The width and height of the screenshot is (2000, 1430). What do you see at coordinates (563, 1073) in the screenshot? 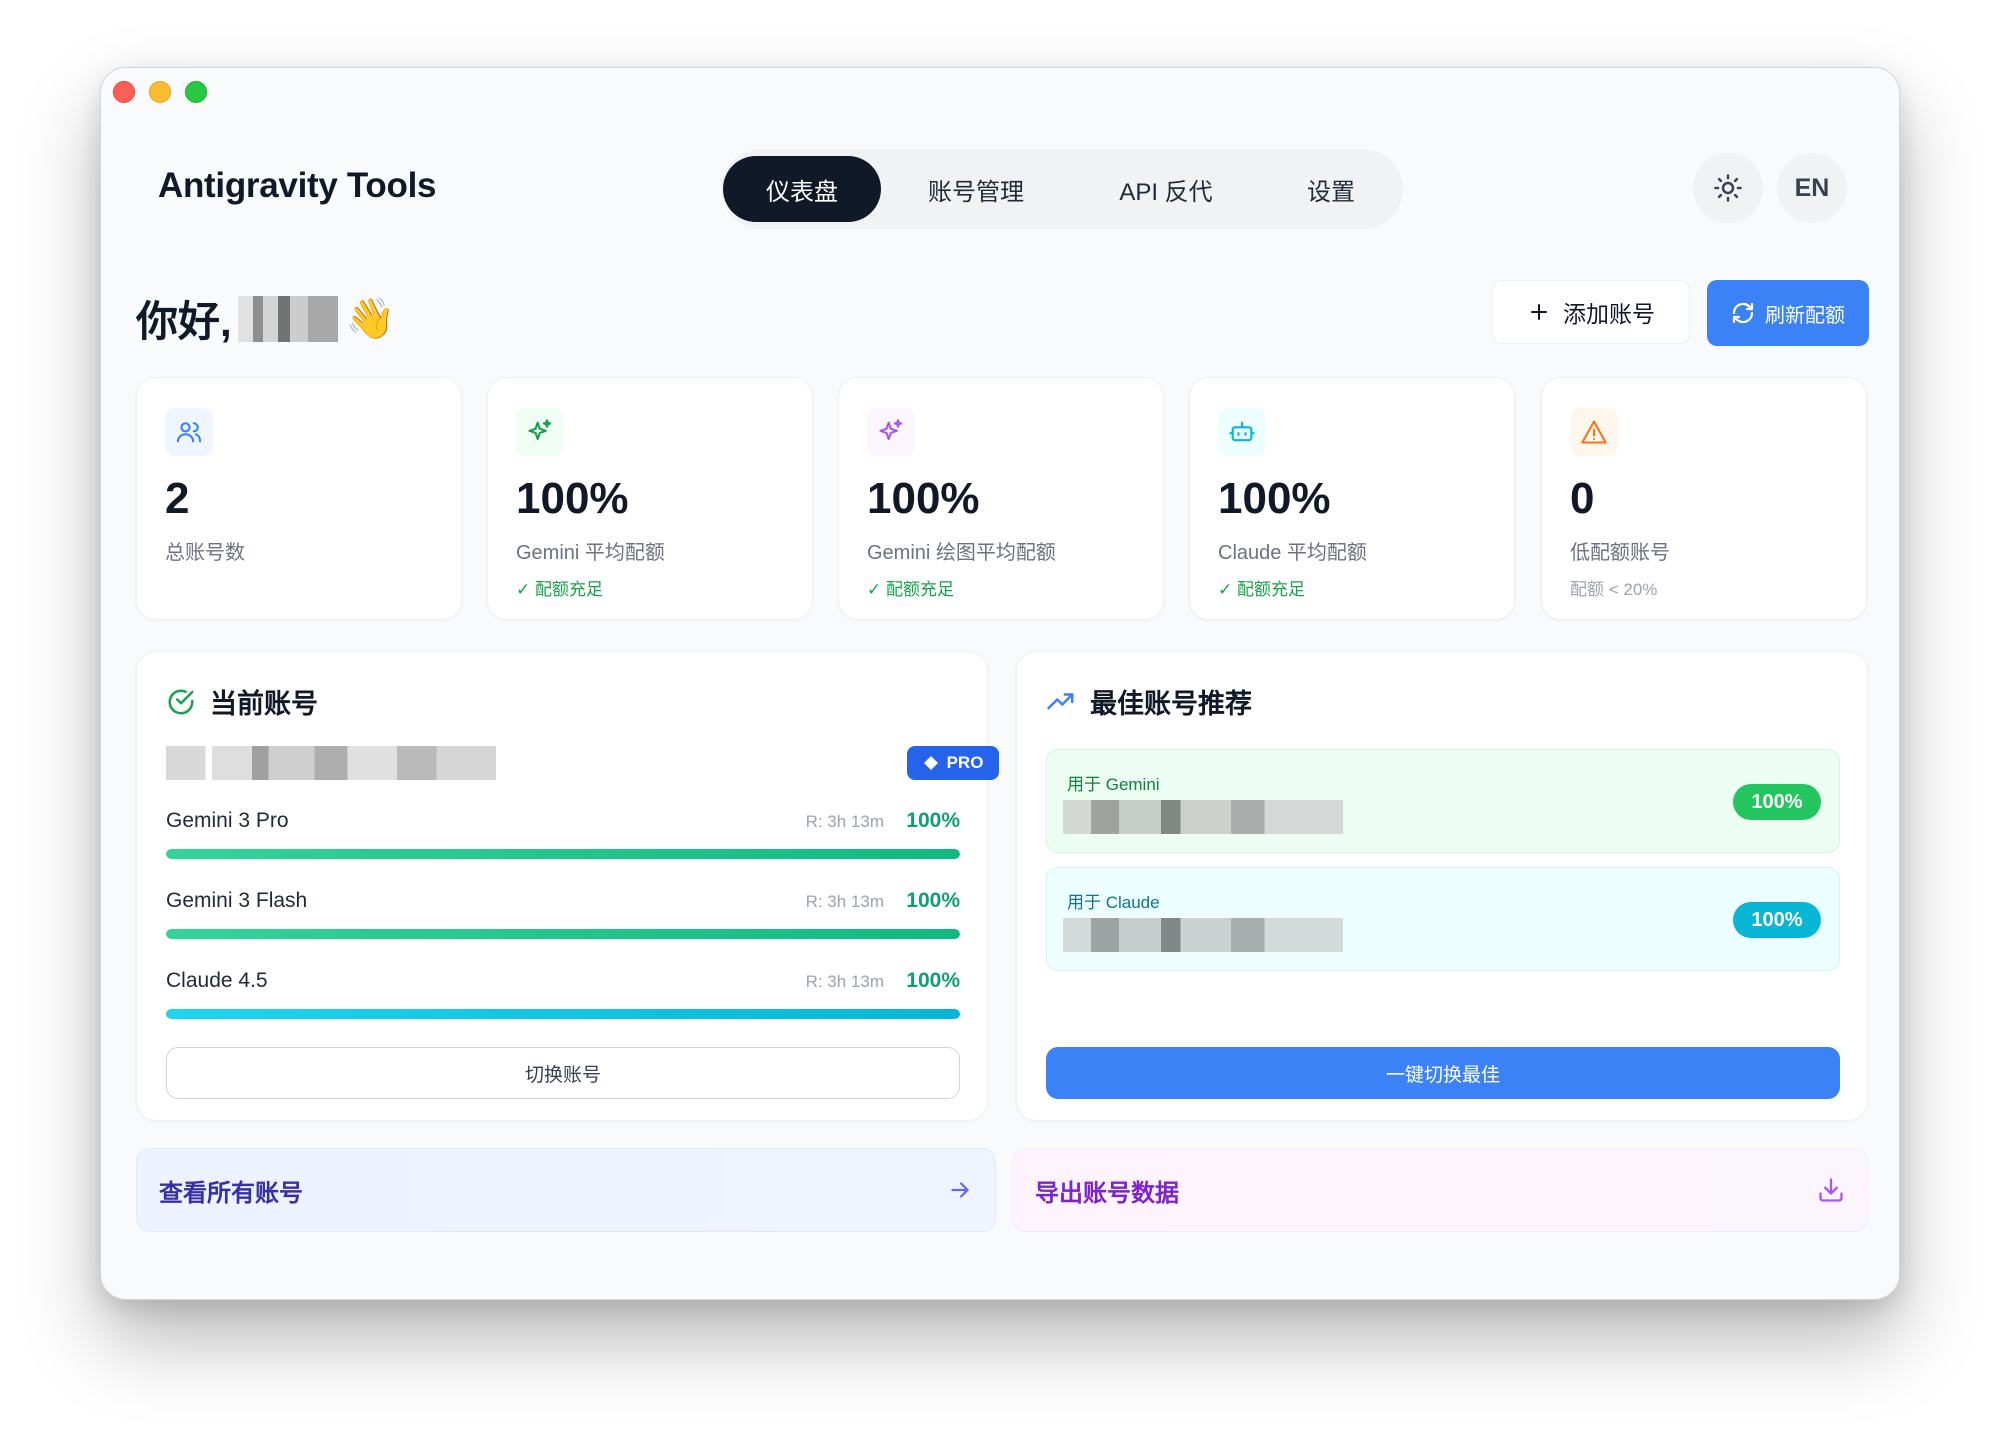
I see `switch-account-button: 切换账号` at bounding box center [563, 1073].